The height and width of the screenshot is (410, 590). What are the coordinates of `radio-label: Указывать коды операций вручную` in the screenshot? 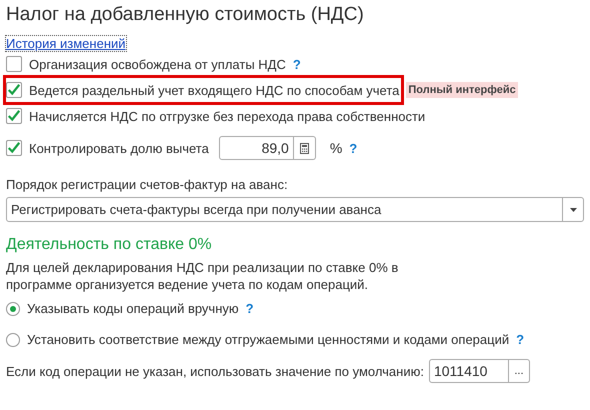 It's located at (133, 308).